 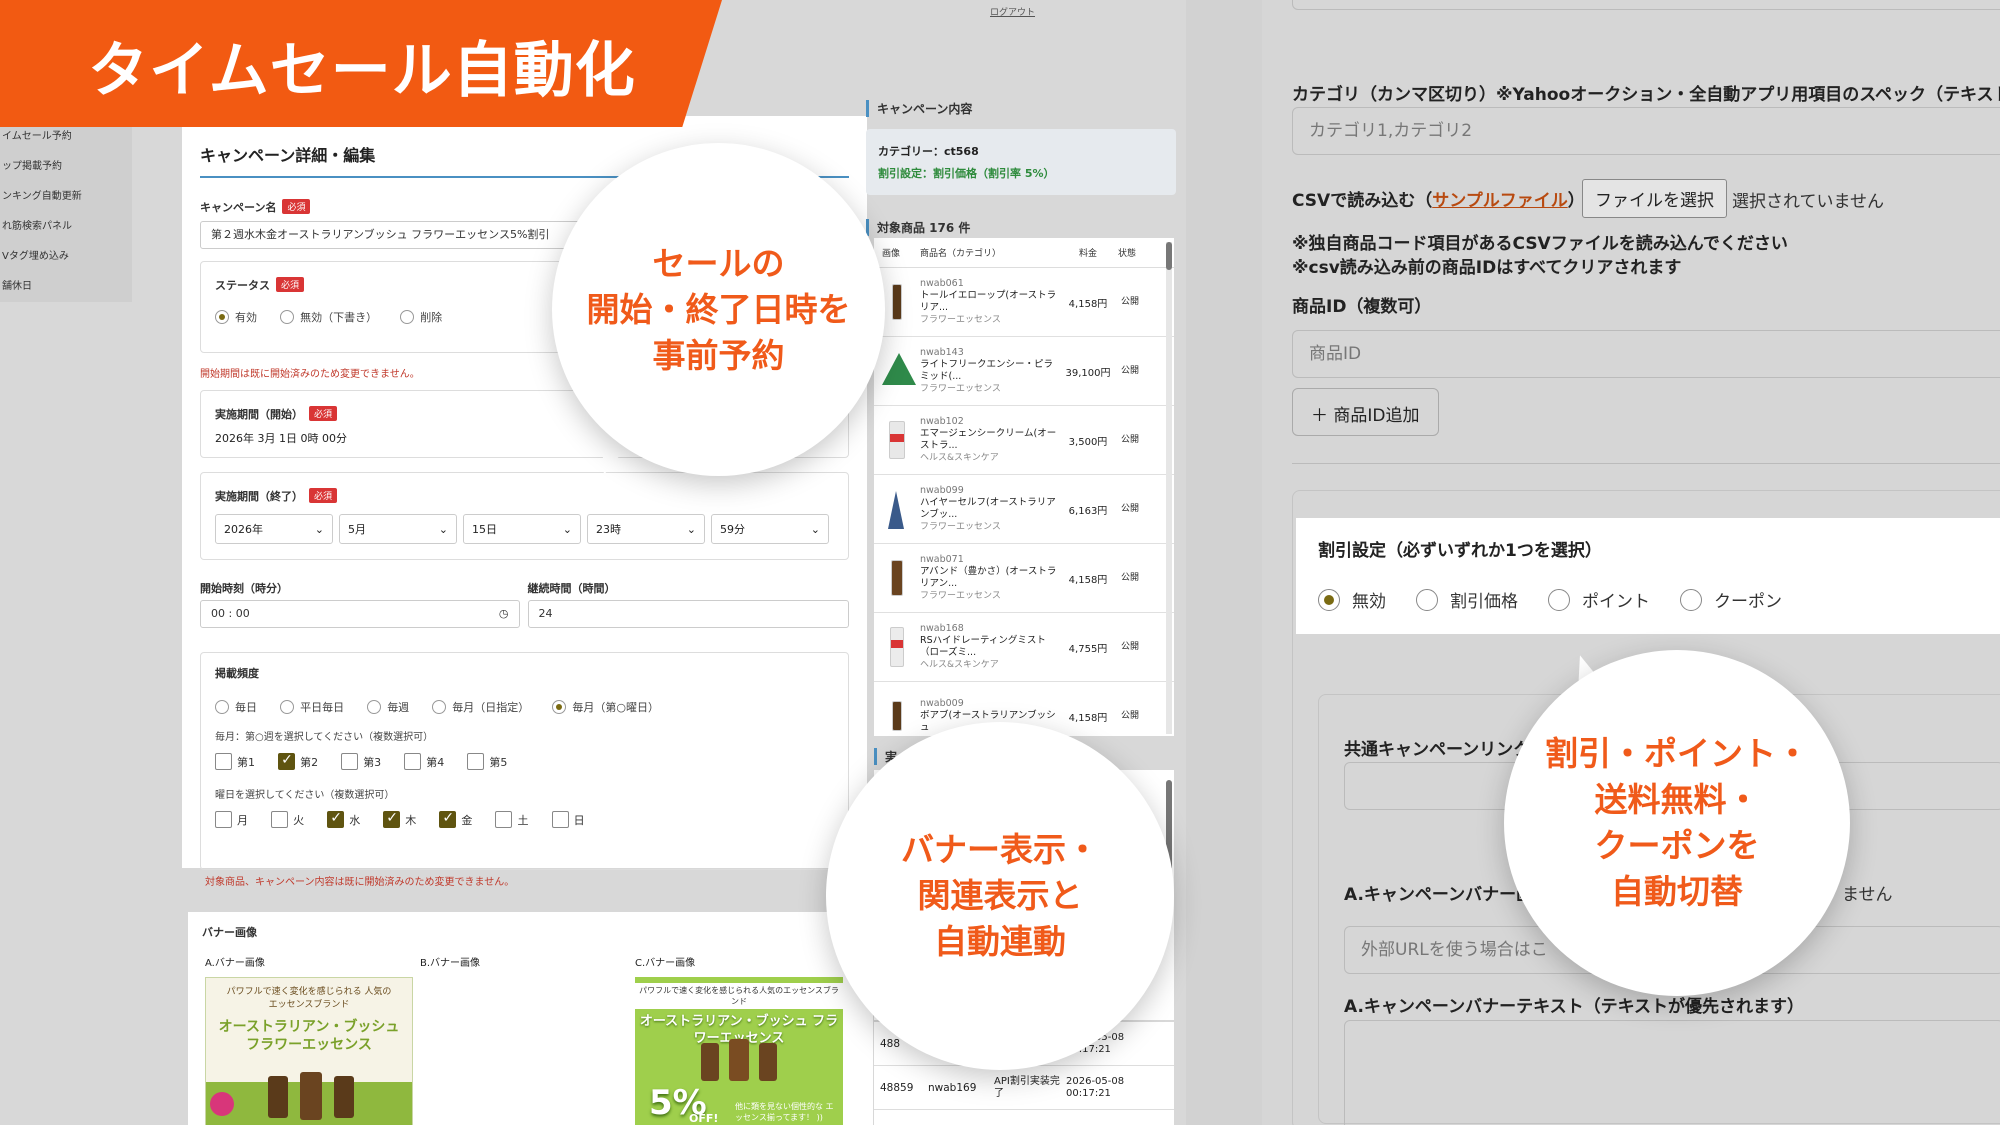 What do you see at coordinates (1467, 599) in the screenshot?
I see `discount-radio-price: 割引価格` at bounding box center [1467, 599].